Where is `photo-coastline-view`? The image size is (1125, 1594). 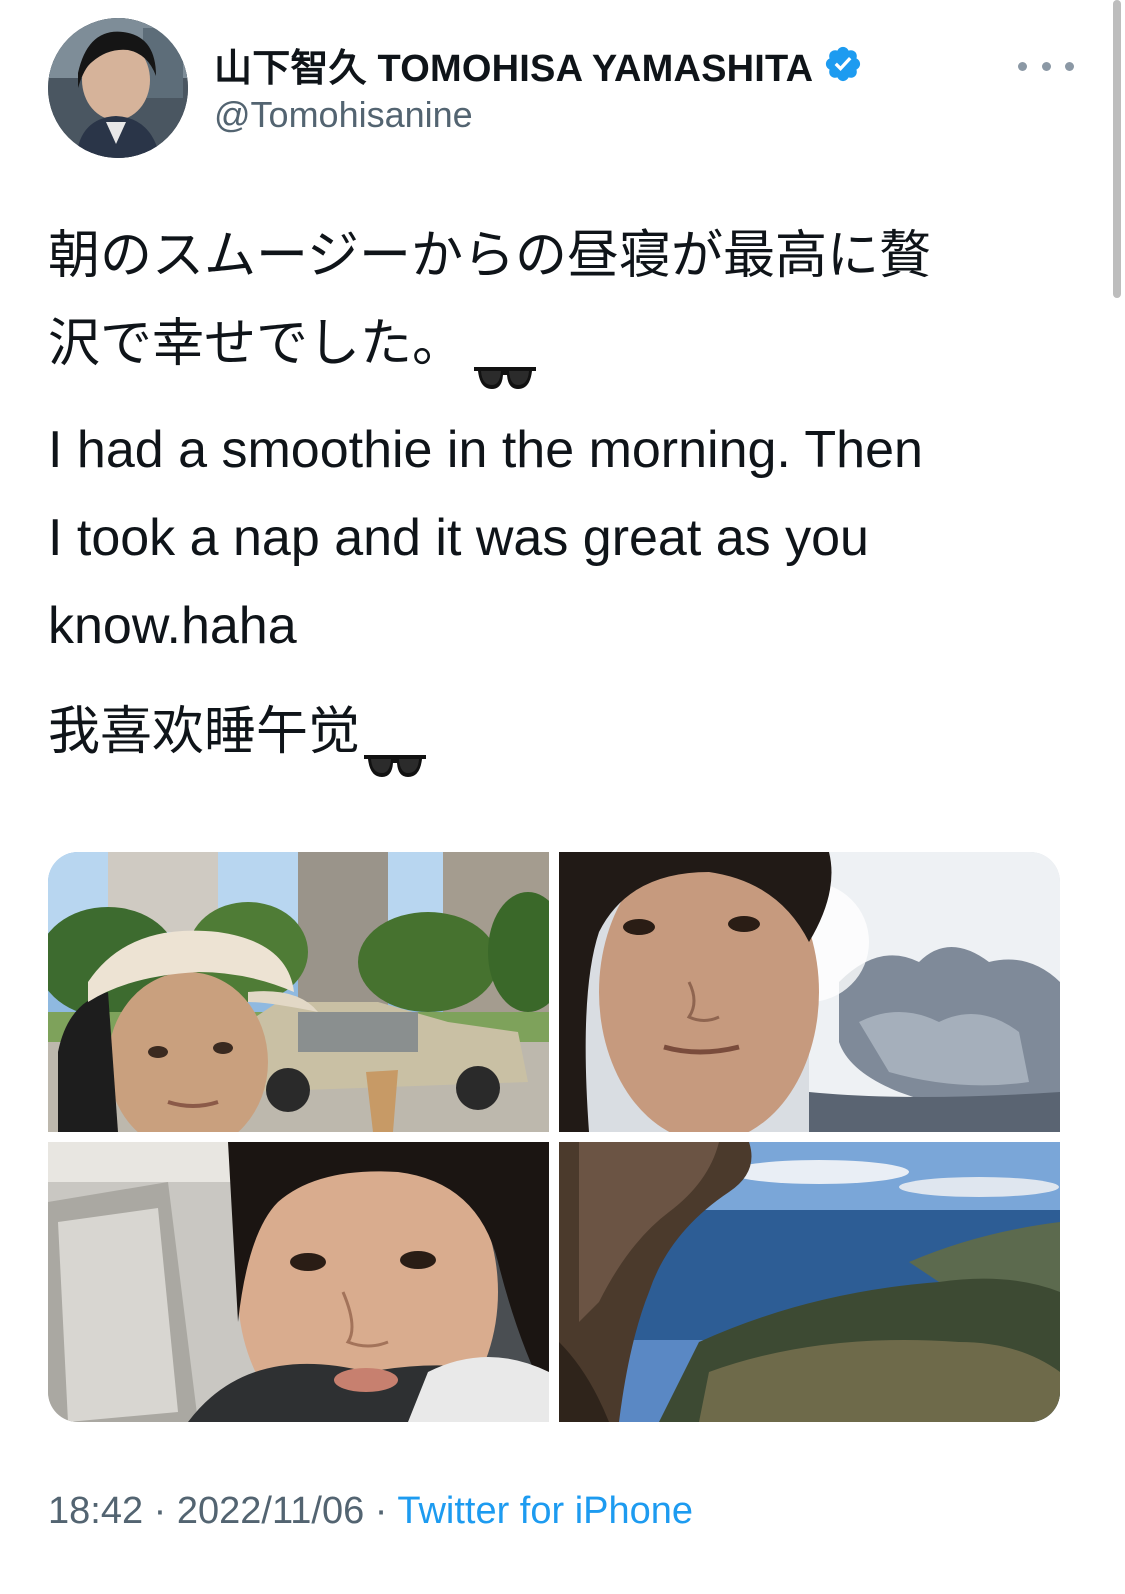
photo-coastline-view is located at coordinates (809, 1282).